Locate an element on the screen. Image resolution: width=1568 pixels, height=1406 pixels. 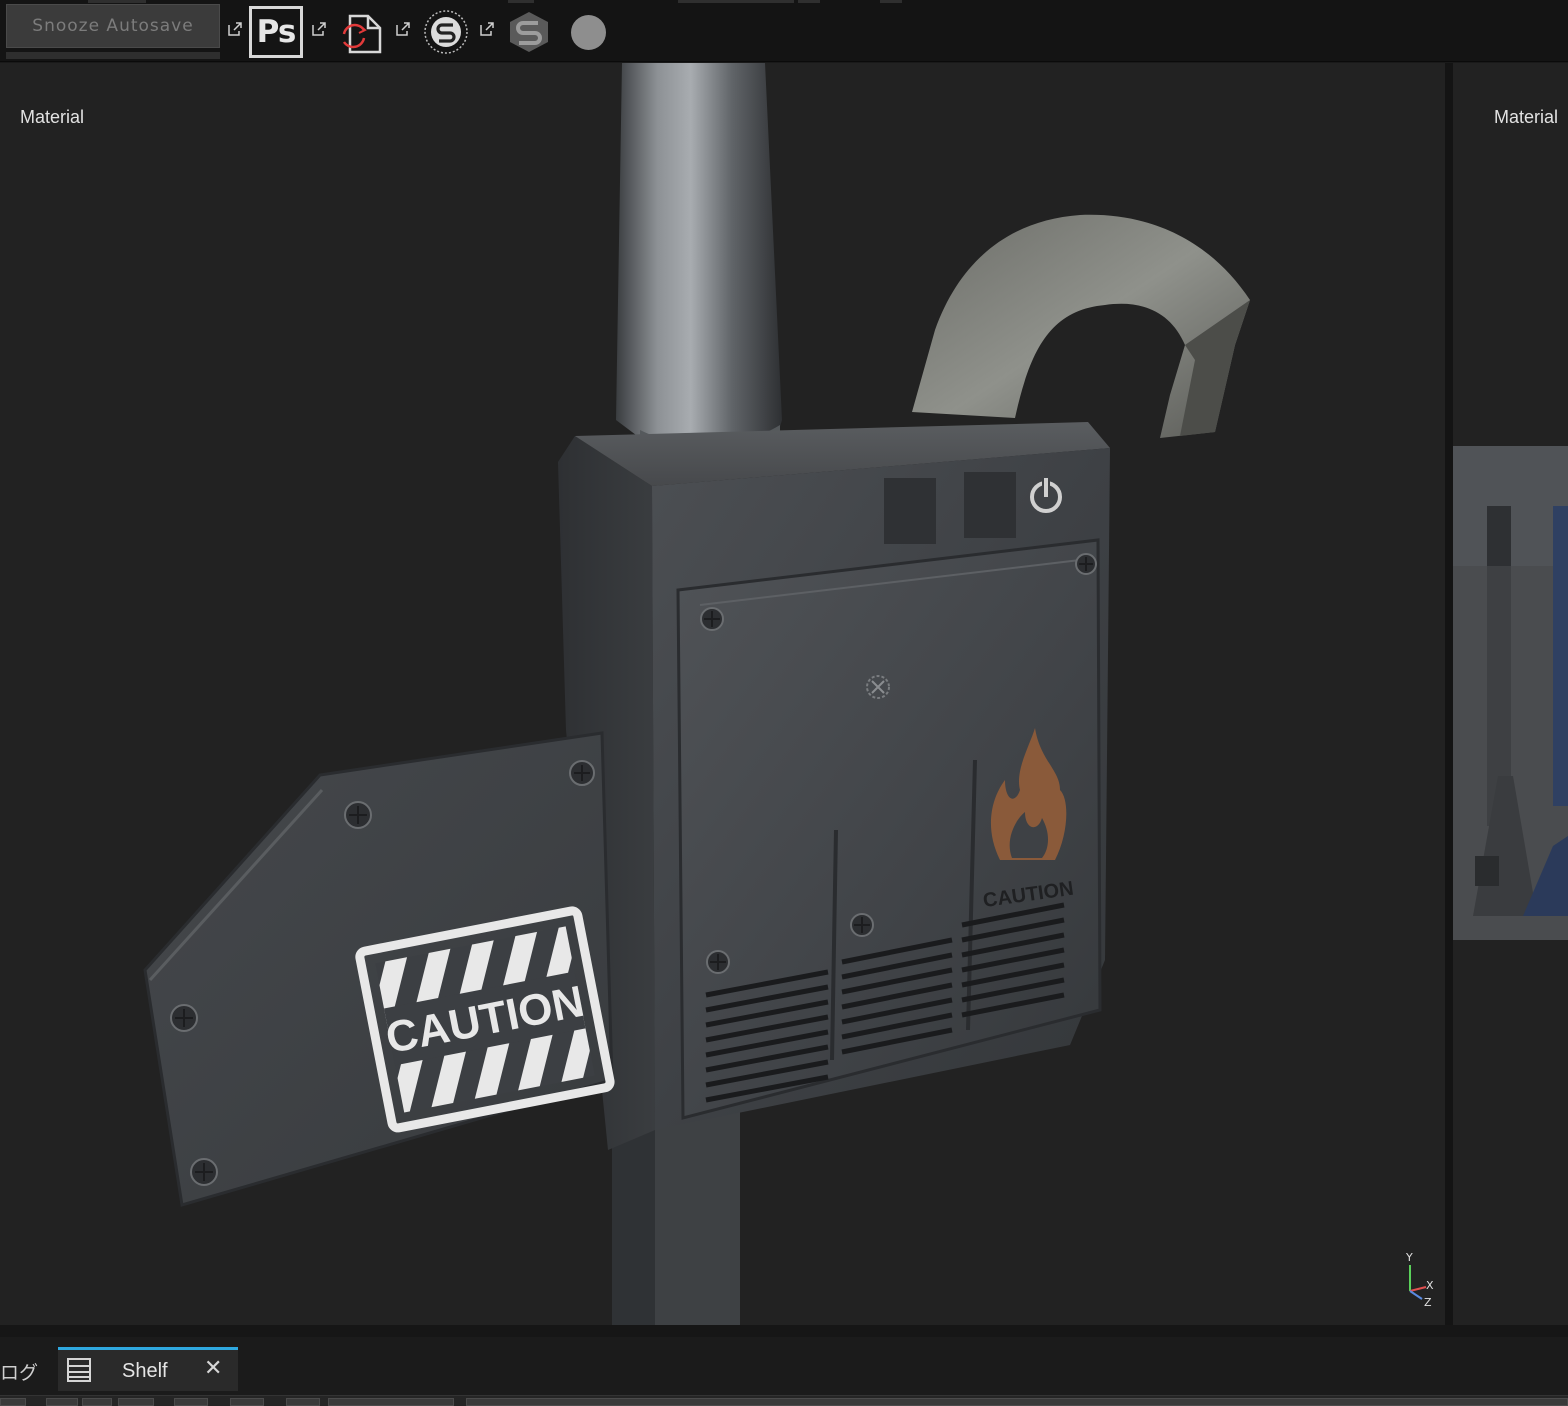
substance-launcher-icon is located at coordinates (446, 32).